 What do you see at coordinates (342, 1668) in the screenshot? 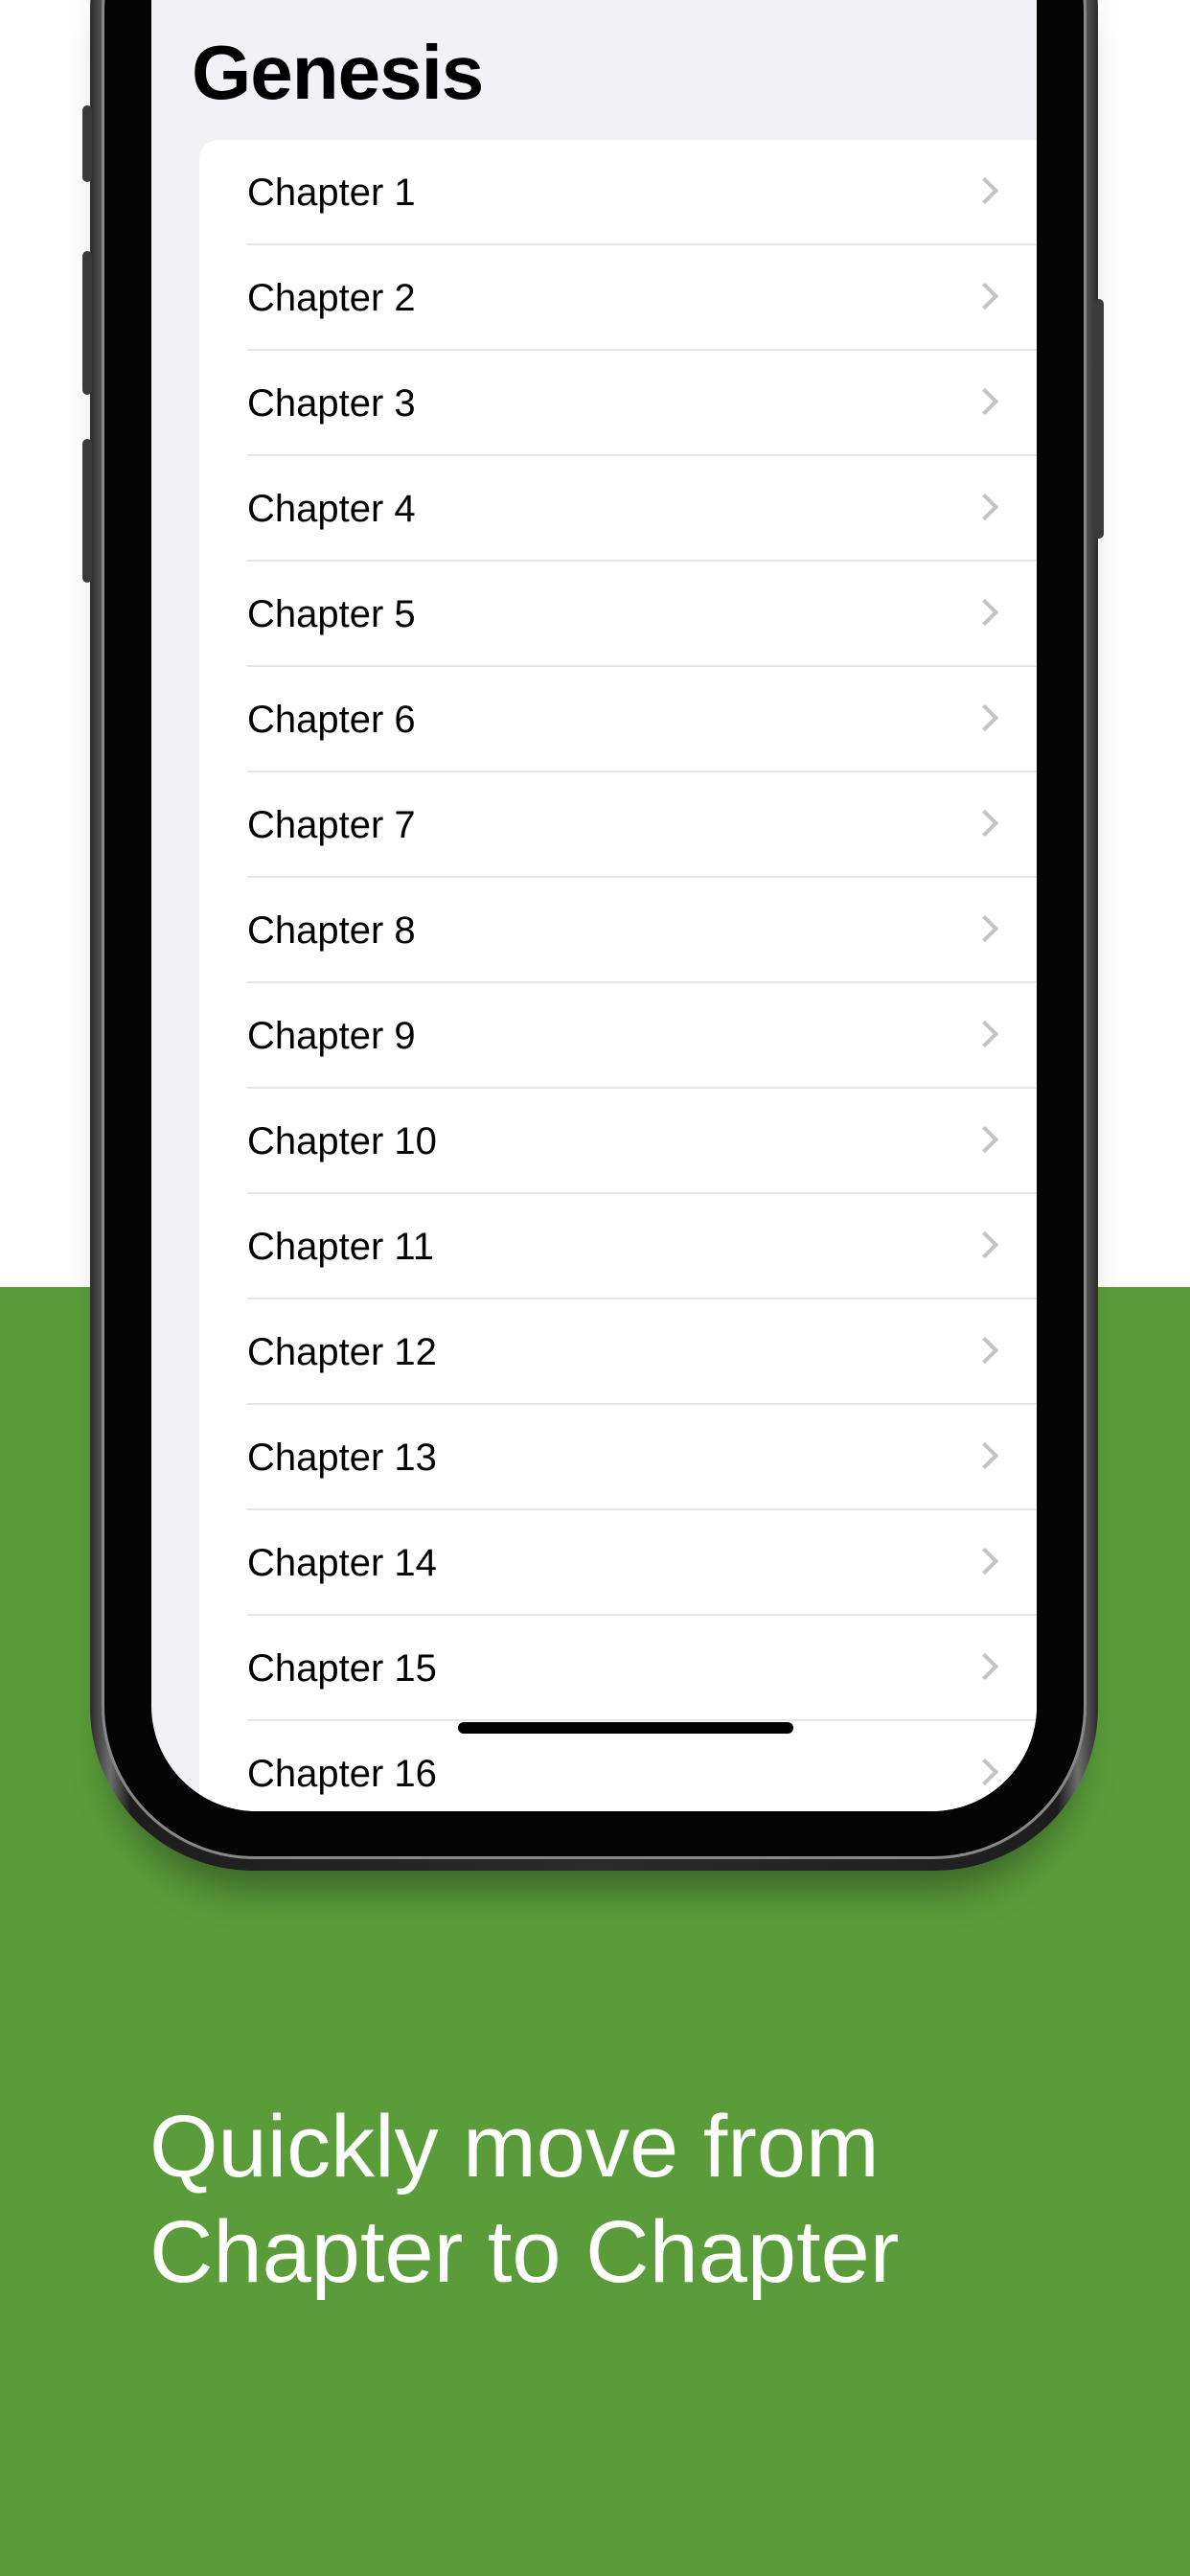
I see `chapter-label: Chapter 15` at bounding box center [342, 1668].